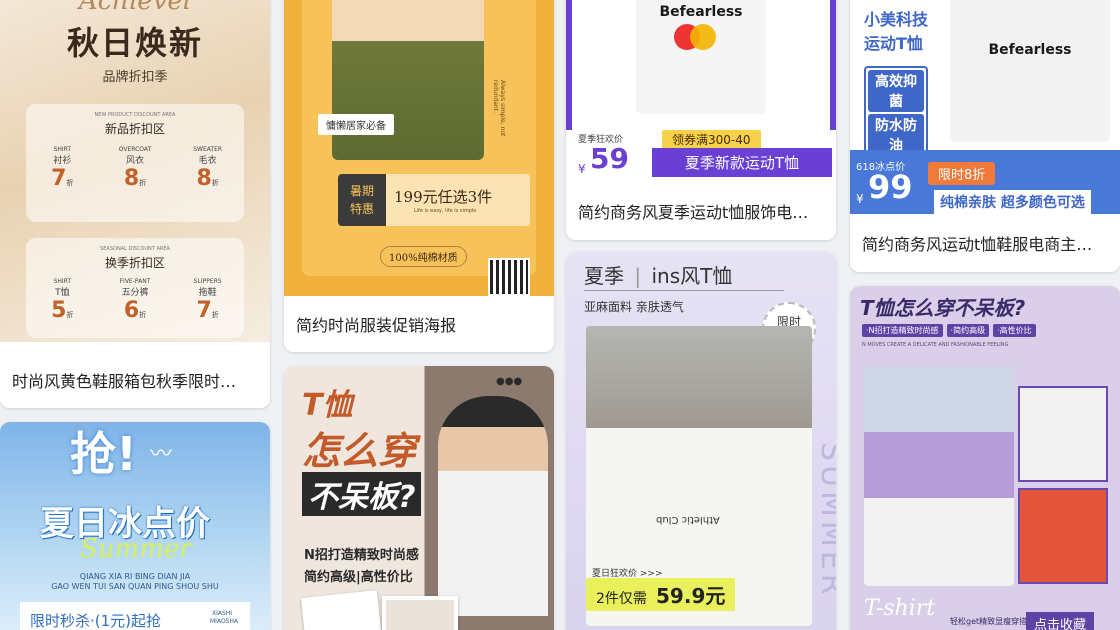 This screenshot has height=630, width=1120. What do you see at coordinates (711, 139) in the screenshot?
I see `coupon-badge: 领券满300-40` at bounding box center [711, 139].